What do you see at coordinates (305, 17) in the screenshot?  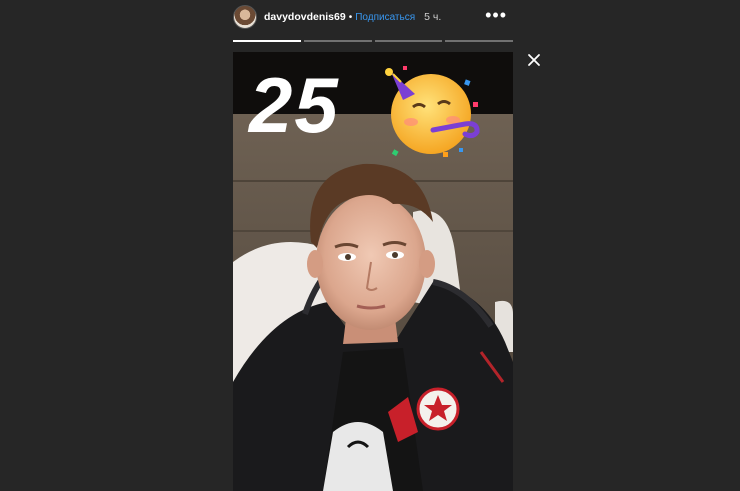 I see `username-link: davydovdenis69` at bounding box center [305, 17].